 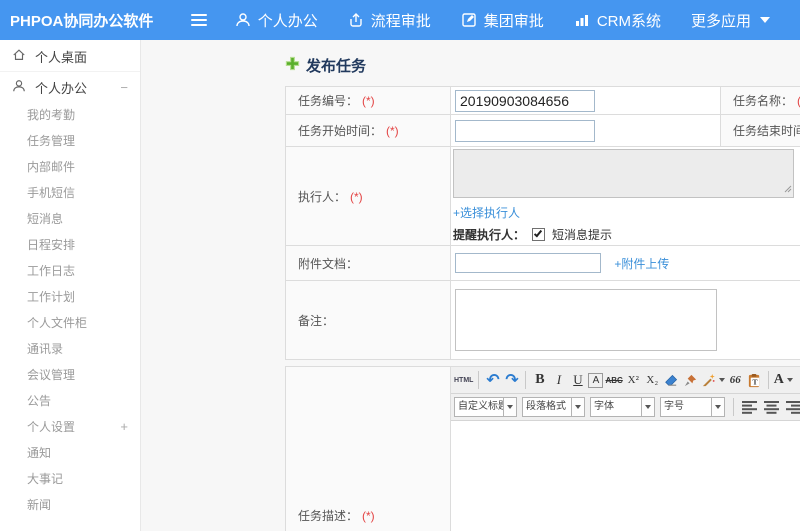 What do you see at coordinates (525, 100) in the screenshot?
I see `task-no-input` at bounding box center [525, 100].